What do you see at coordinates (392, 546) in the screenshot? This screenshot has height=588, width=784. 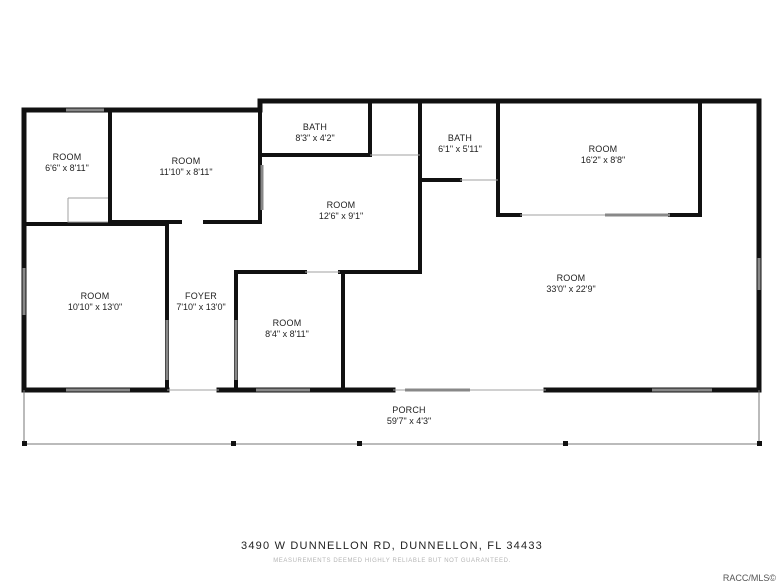 I see `property-address: 3490 W DUNNELLON RD, DUNNELLON, FL 34433` at bounding box center [392, 546].